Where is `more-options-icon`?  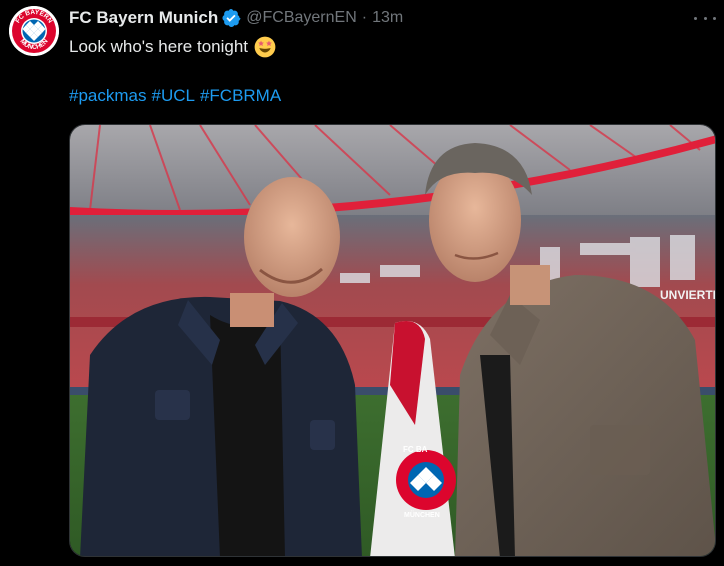
more-options-icon is located at coordinates (705, 18).